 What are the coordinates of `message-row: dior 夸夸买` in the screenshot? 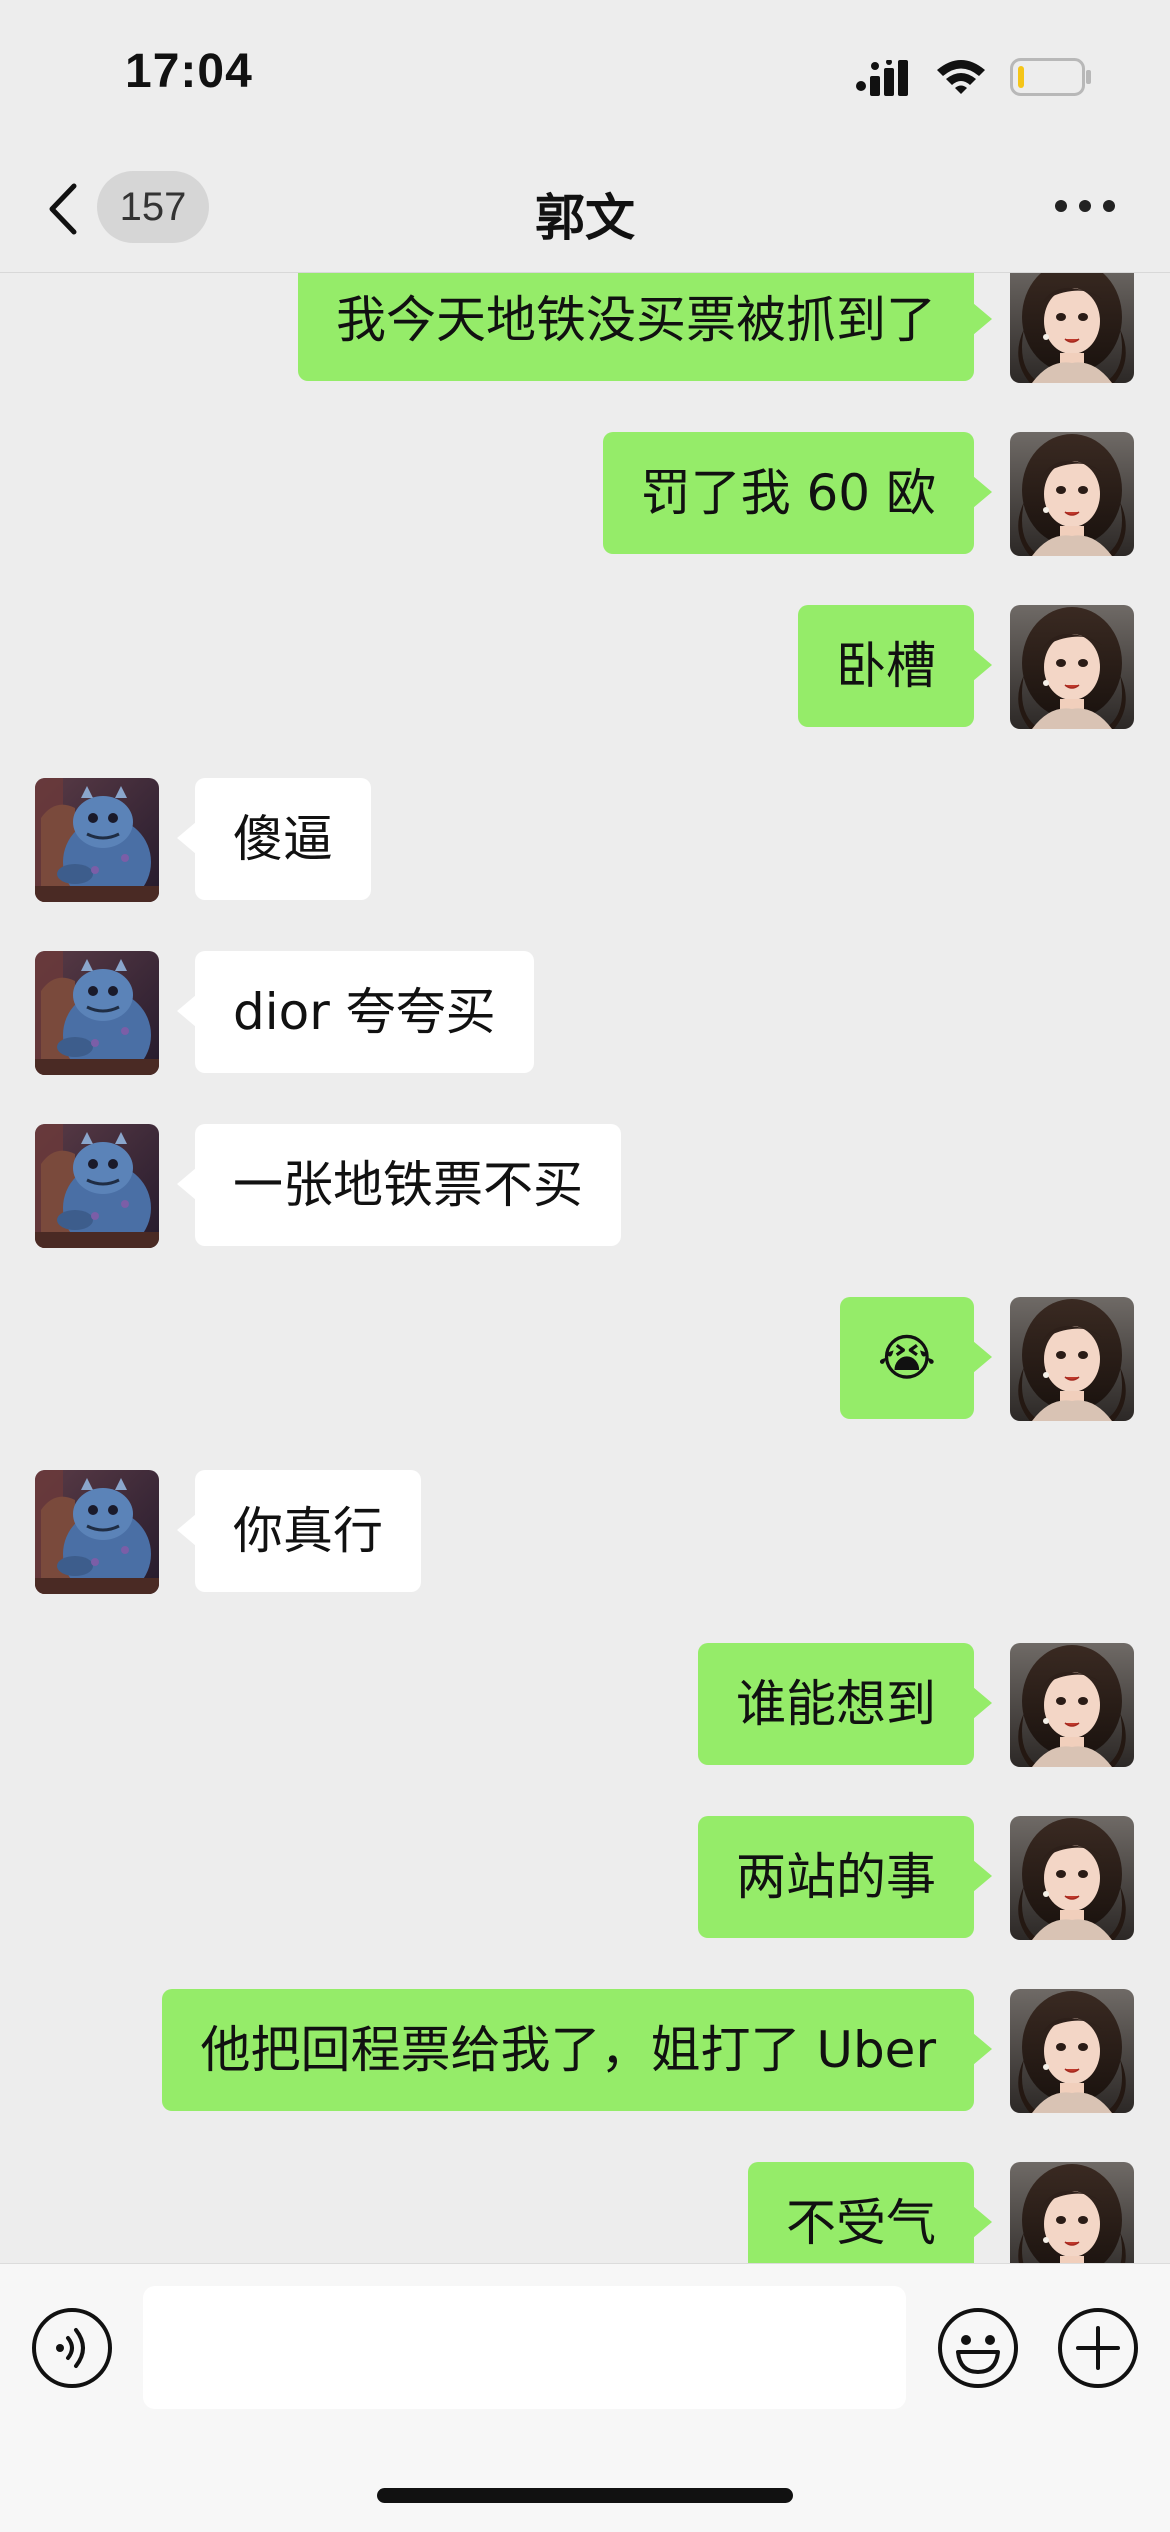 It's located at (585, 1013).